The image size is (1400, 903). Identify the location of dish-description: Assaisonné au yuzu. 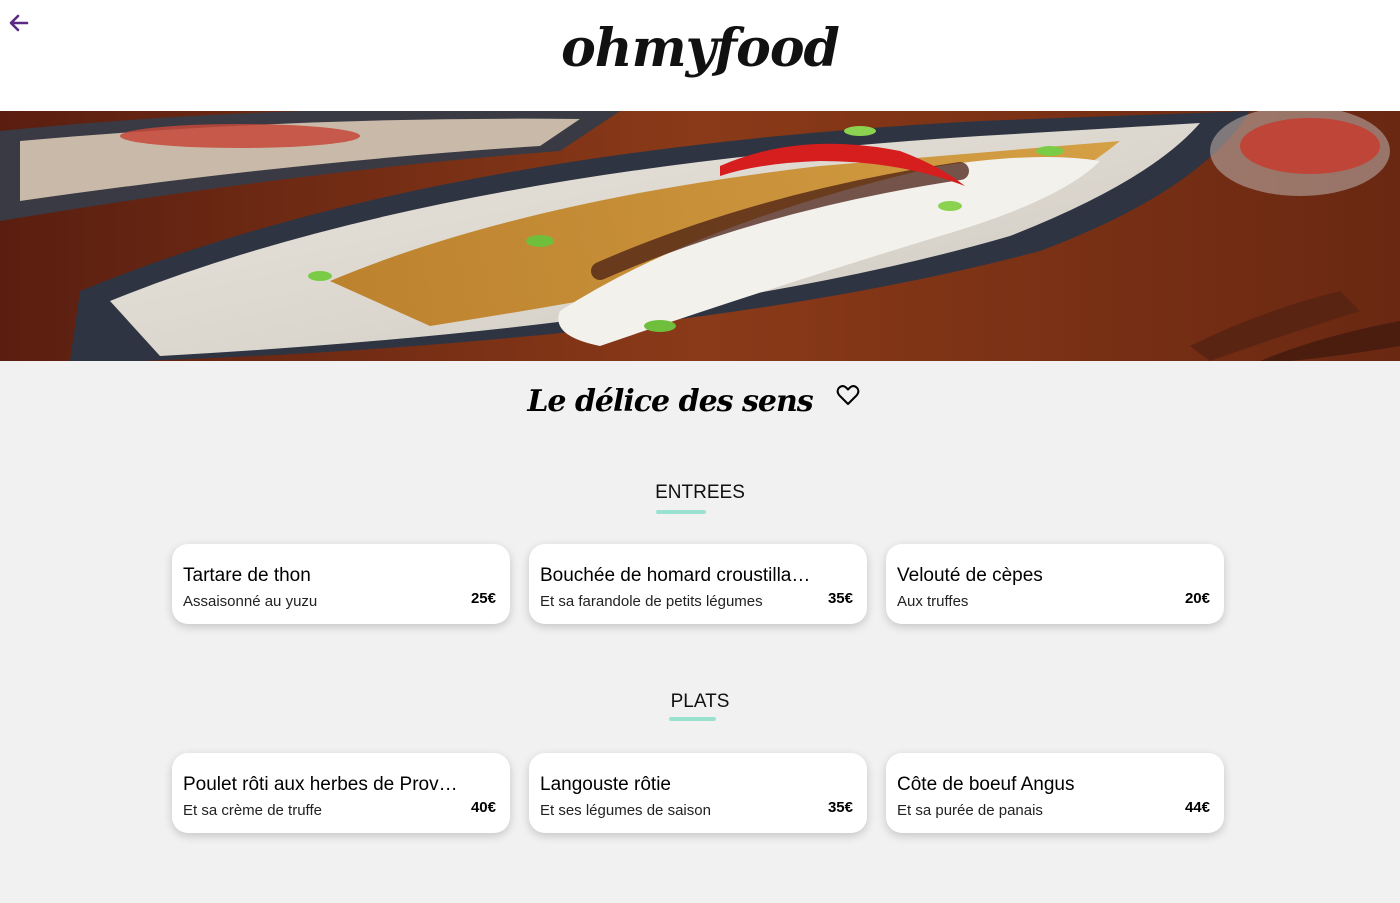
(250, 601).